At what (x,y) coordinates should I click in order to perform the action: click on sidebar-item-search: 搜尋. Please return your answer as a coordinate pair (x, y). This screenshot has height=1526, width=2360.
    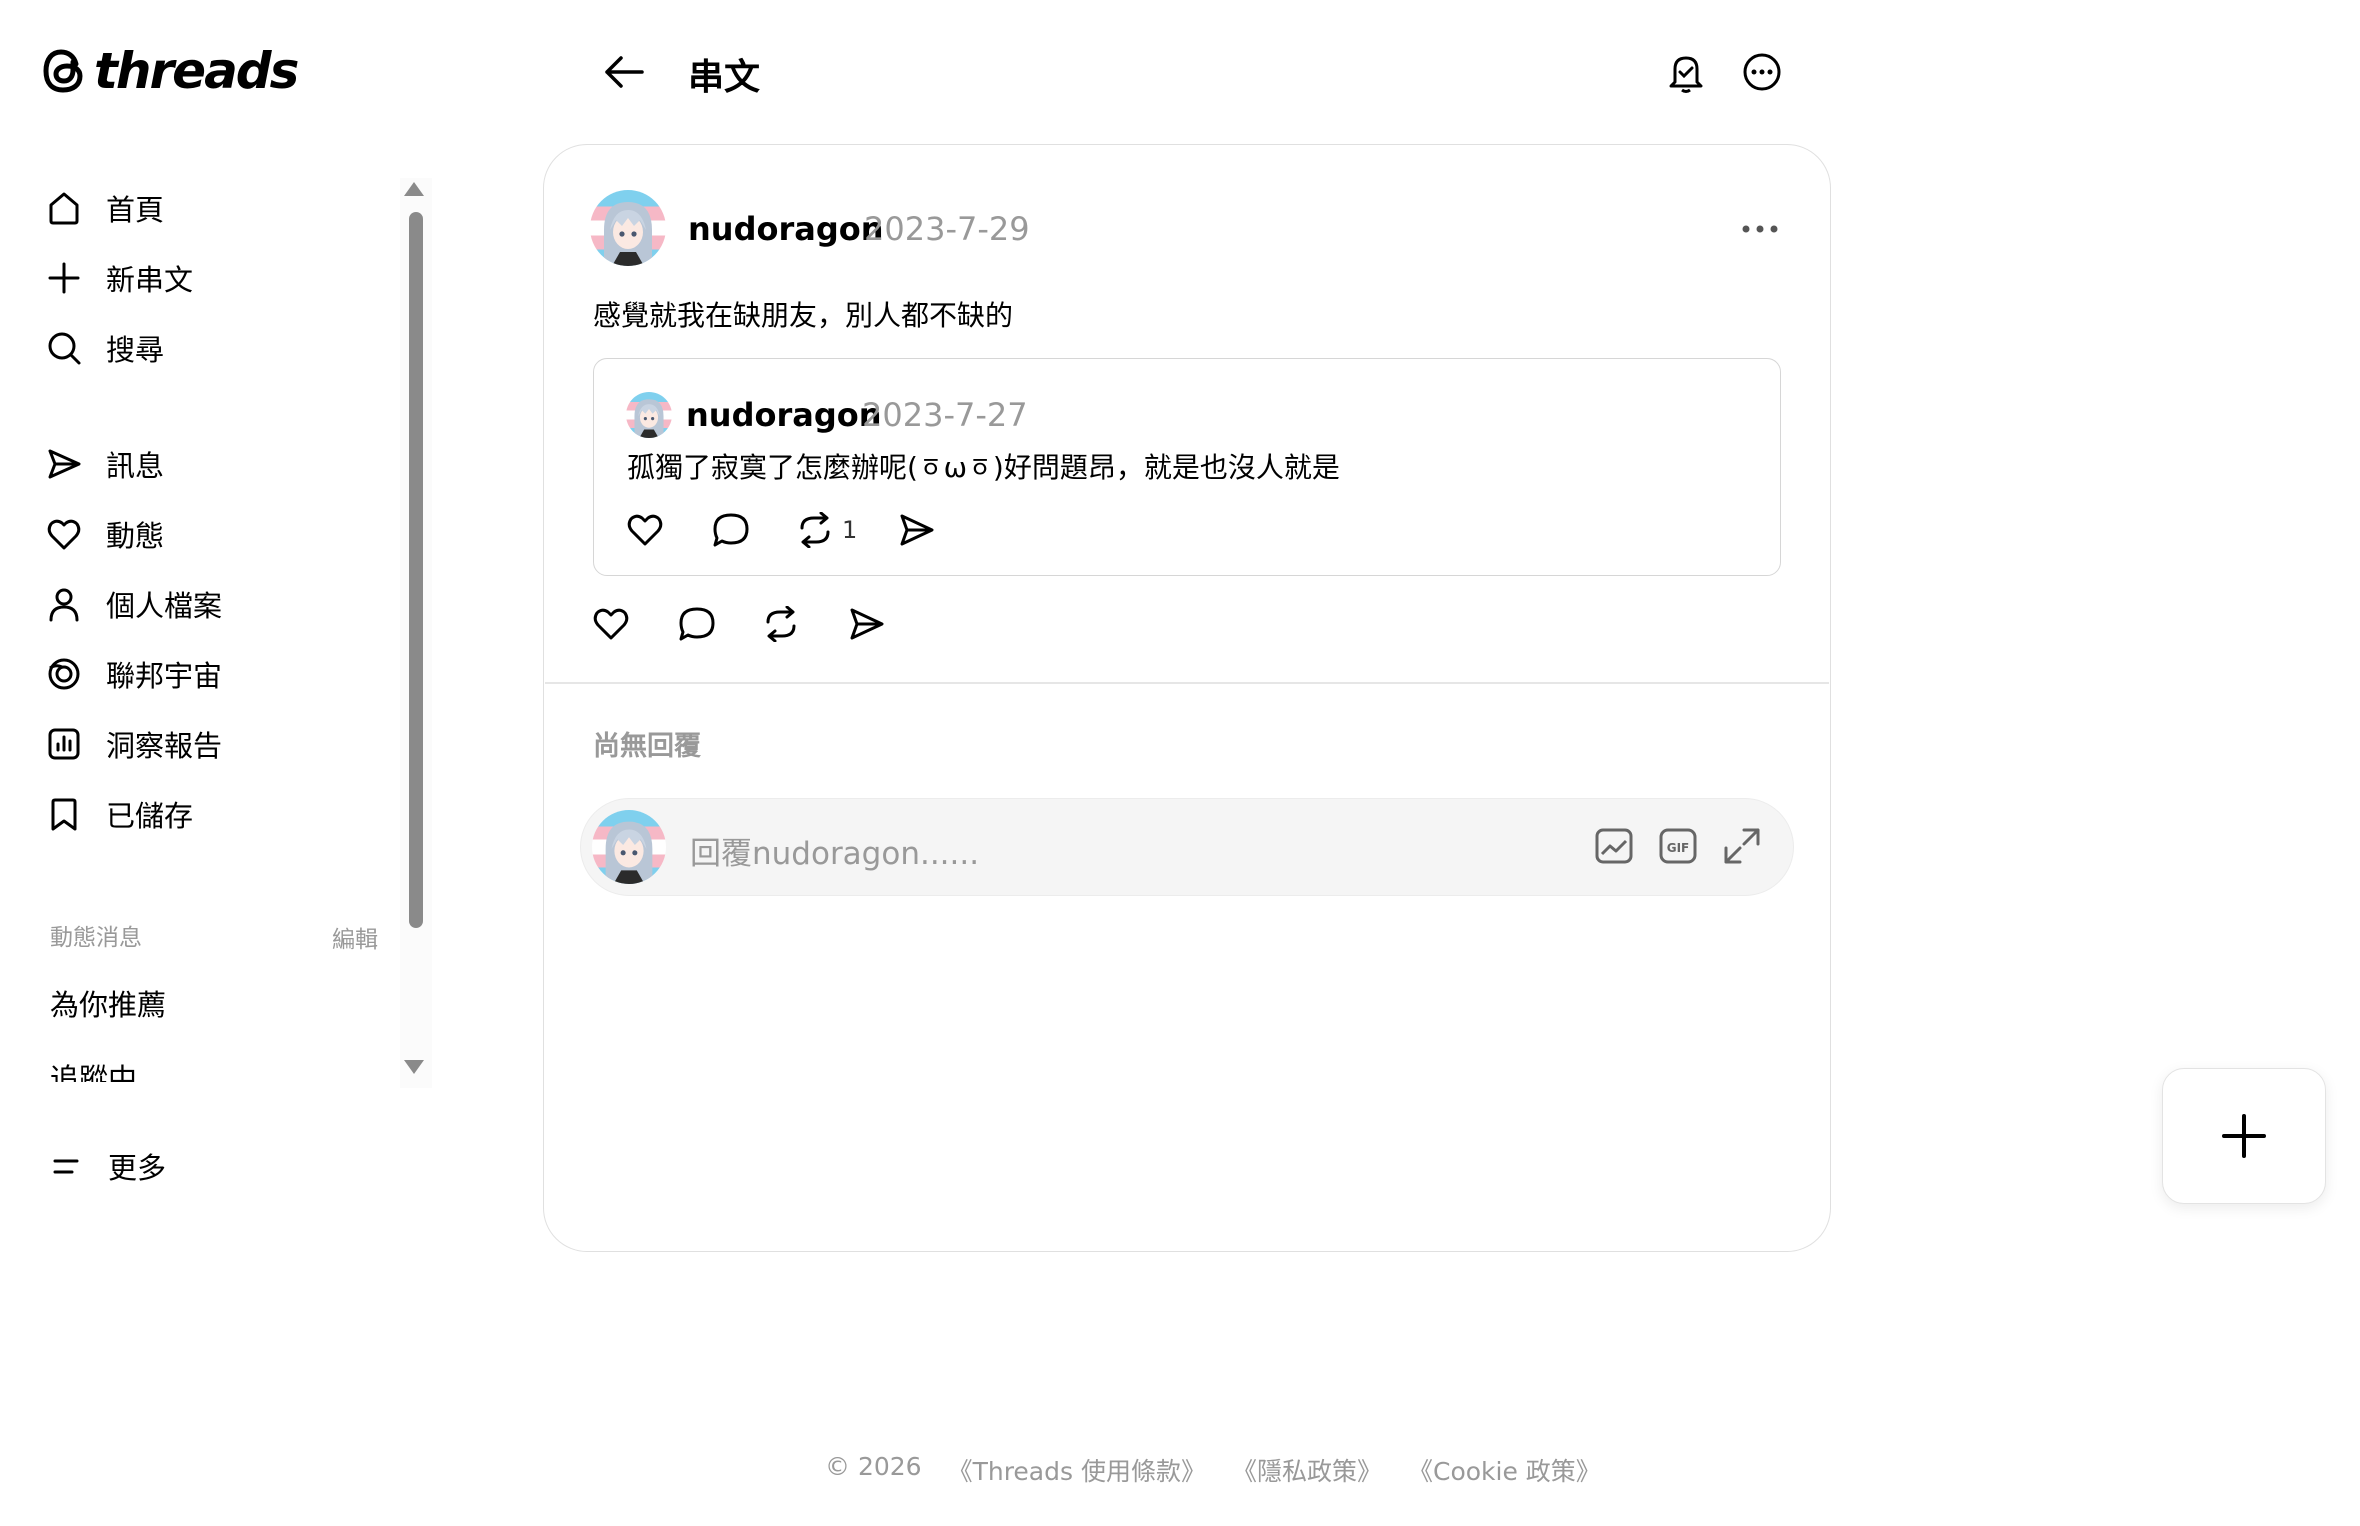
    Looking at the image, I should click on (209, 348).